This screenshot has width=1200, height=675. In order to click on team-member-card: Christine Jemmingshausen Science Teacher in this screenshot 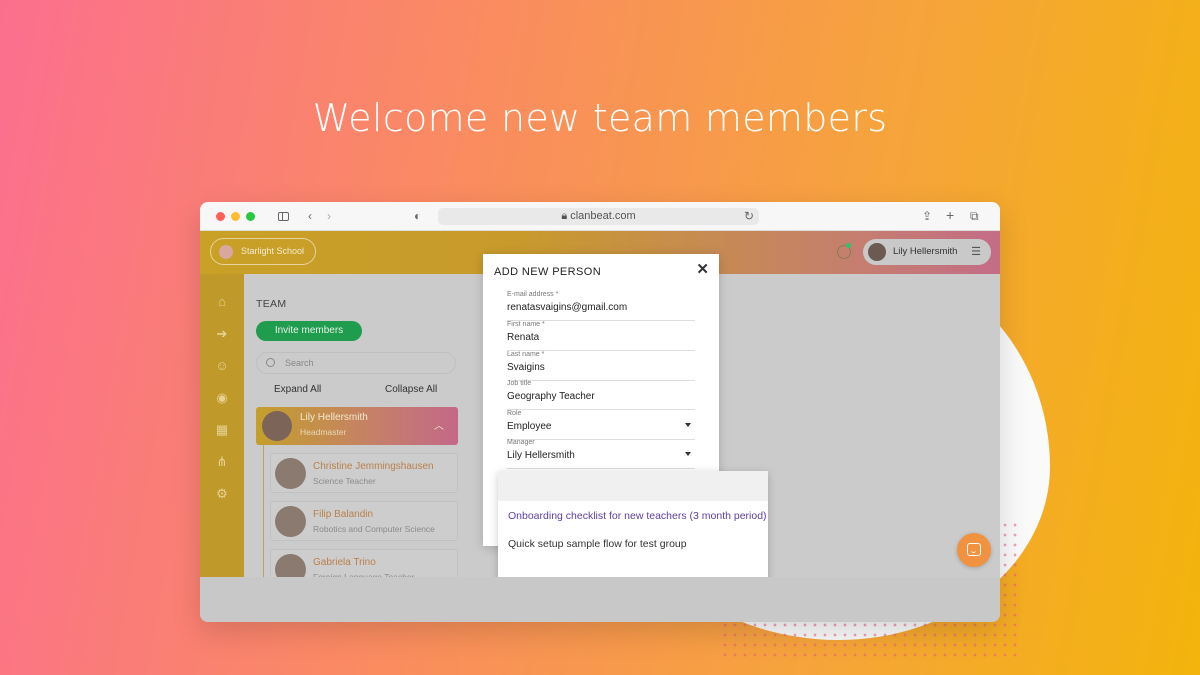, I will do `click(364, 473)`.